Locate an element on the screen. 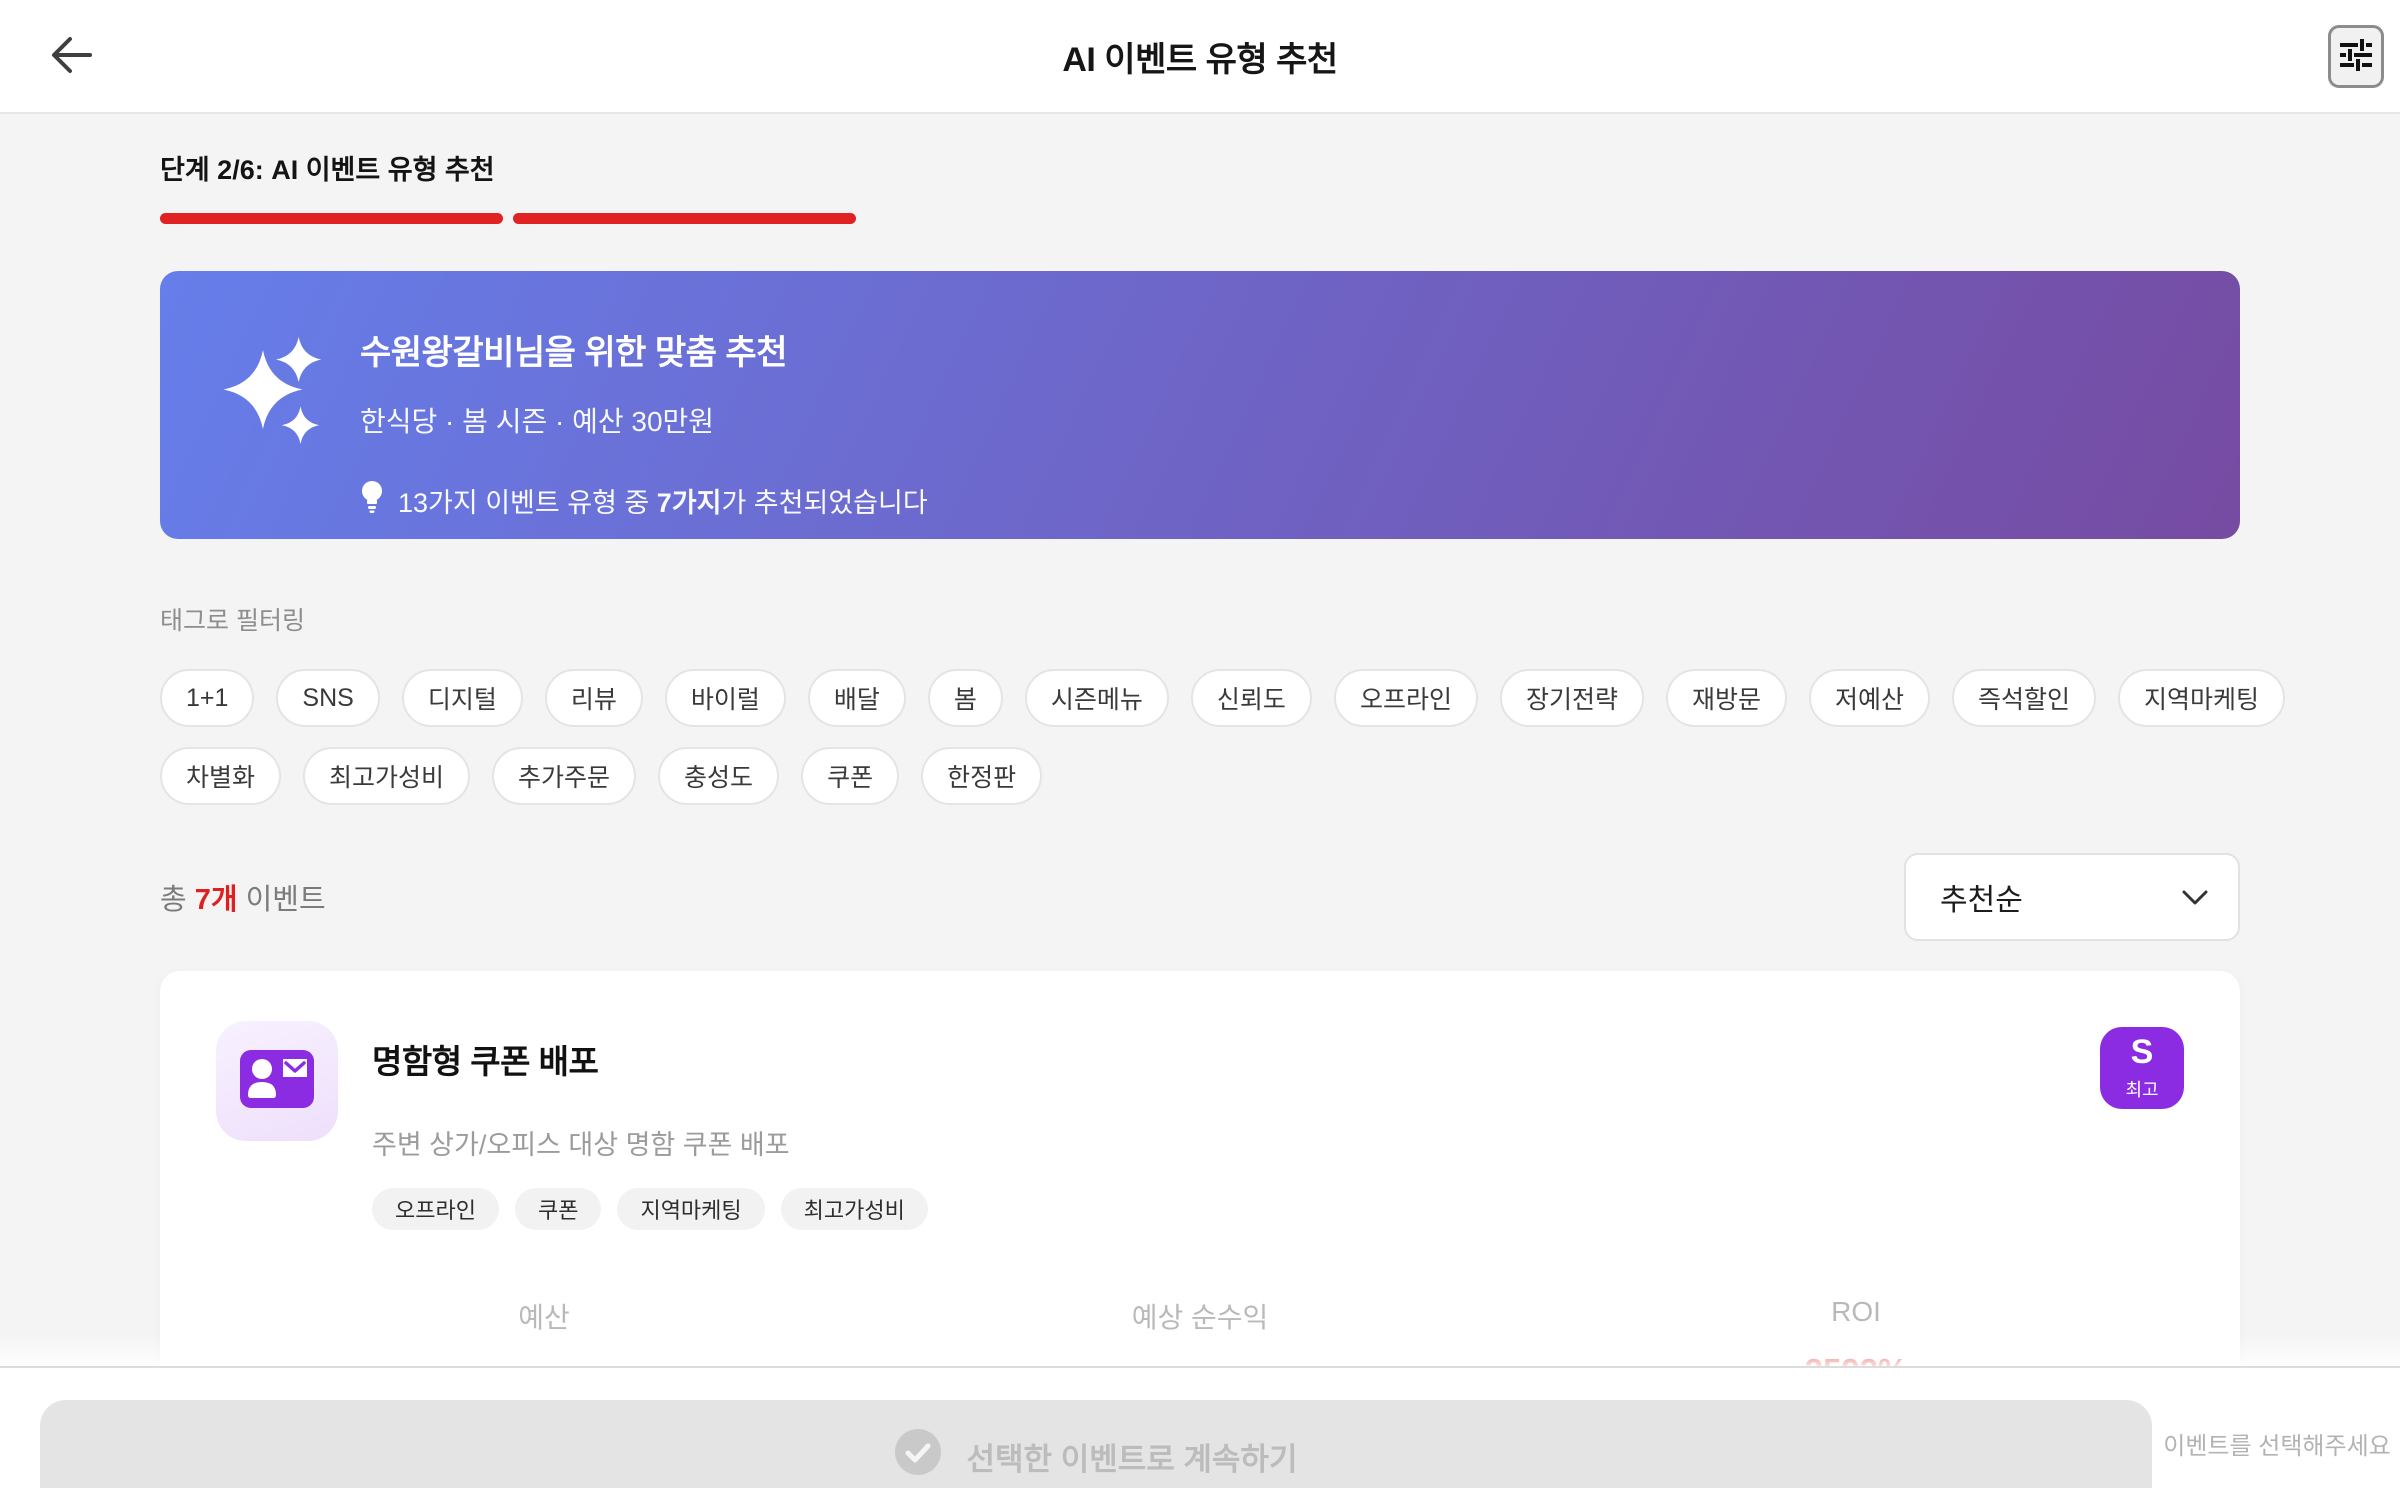 The image size is (2400, 1488). filter-chip: SNS is located at coordinates (328, 698).